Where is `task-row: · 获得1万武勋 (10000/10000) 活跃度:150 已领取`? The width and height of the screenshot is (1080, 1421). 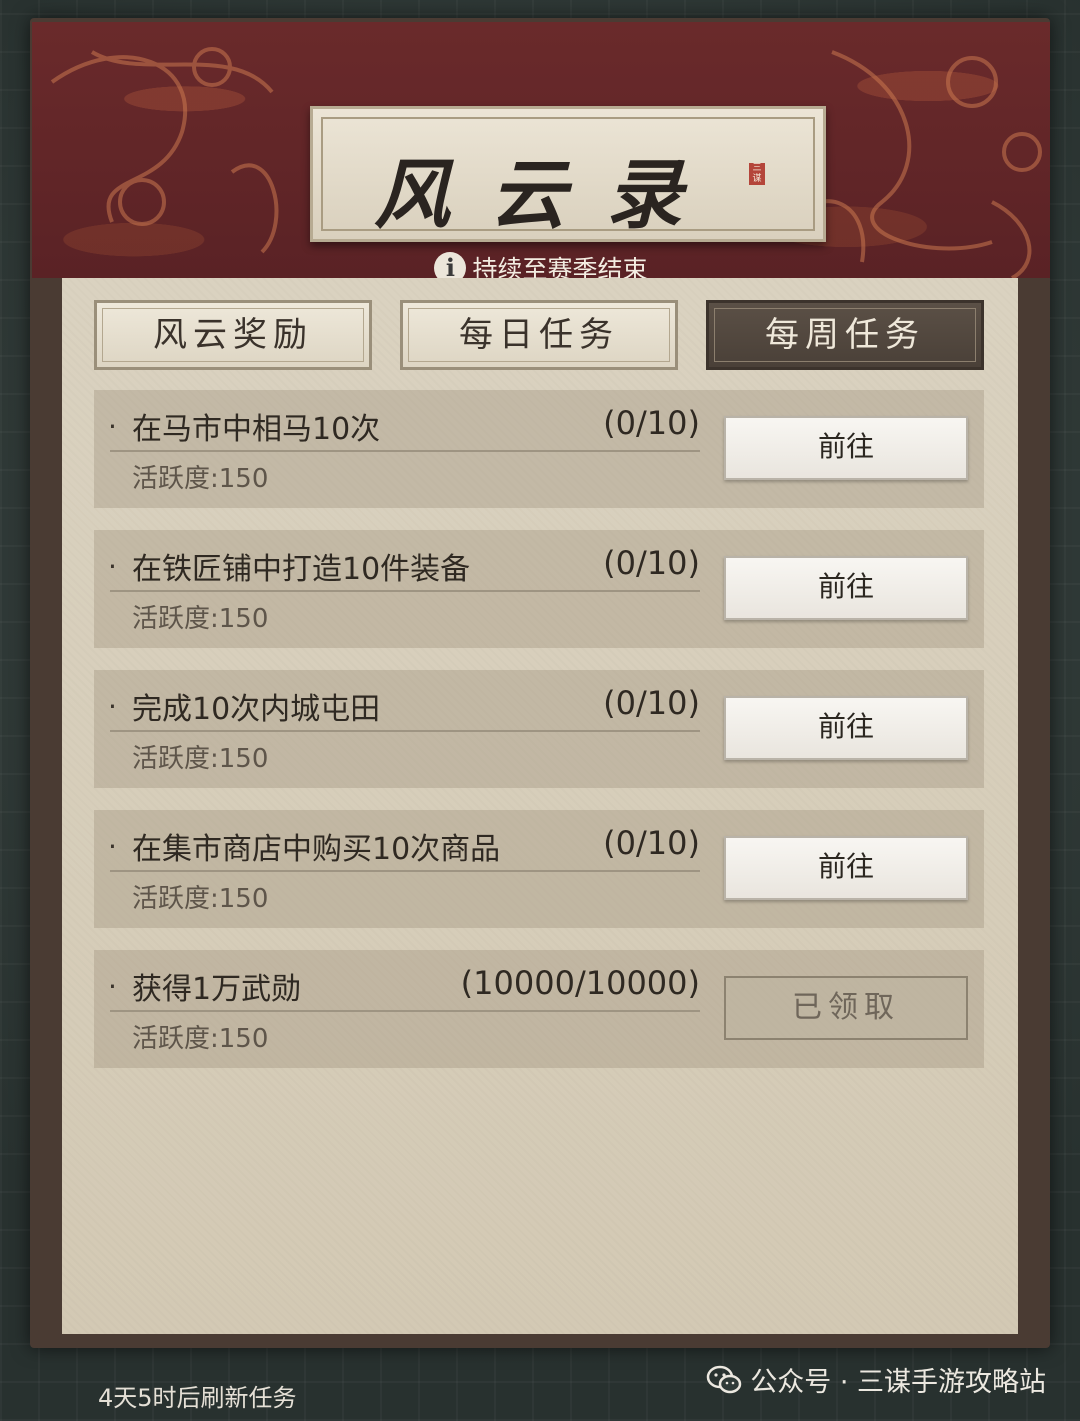
task-row: · 获得1万武勋 (10000/10000) 活跃度:150 已领取 is located at coordinates (539, 1009).